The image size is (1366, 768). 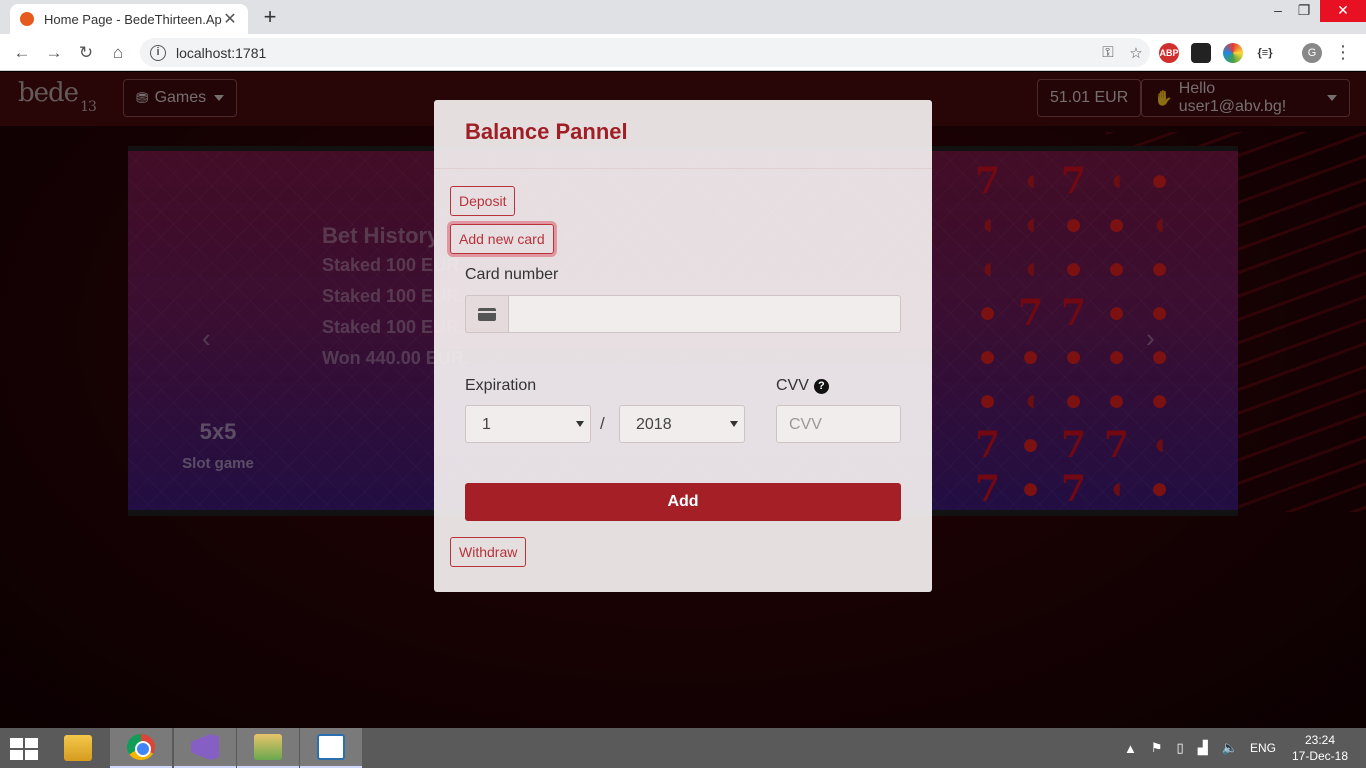 What do you see at coordinates (683, 17) in the screenshot?
I see `browser-tab-strip: Home Page - BedeThirteen.App ✕ + – ❐ ✕` at bounding box center [683, 17].